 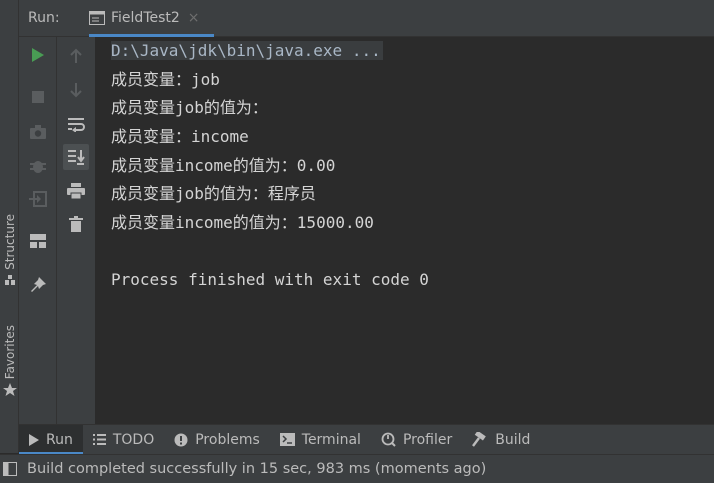 What do you see at coordinates (145, 18) in the screenshot?
I see `run-tab-title: FieldTest2` at bounding box center [145, 18].